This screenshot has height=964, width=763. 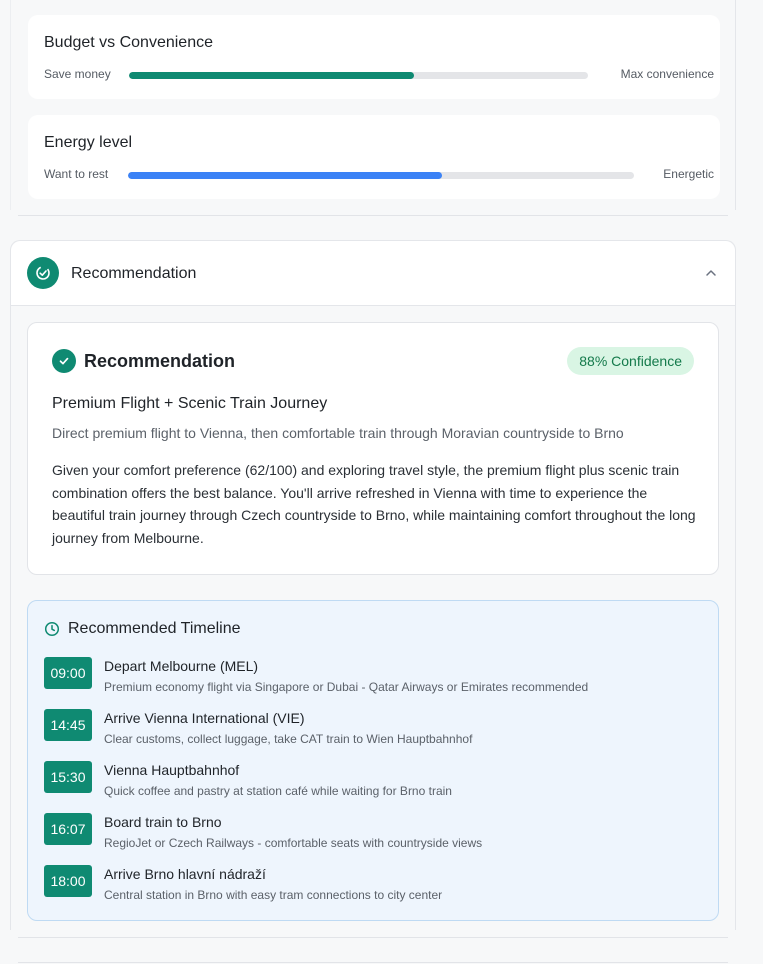 What do you see at coordinates (76, 174) in the screenshot?
I see `energy-min-label: Want to rest` at bounding box center [76, 174].